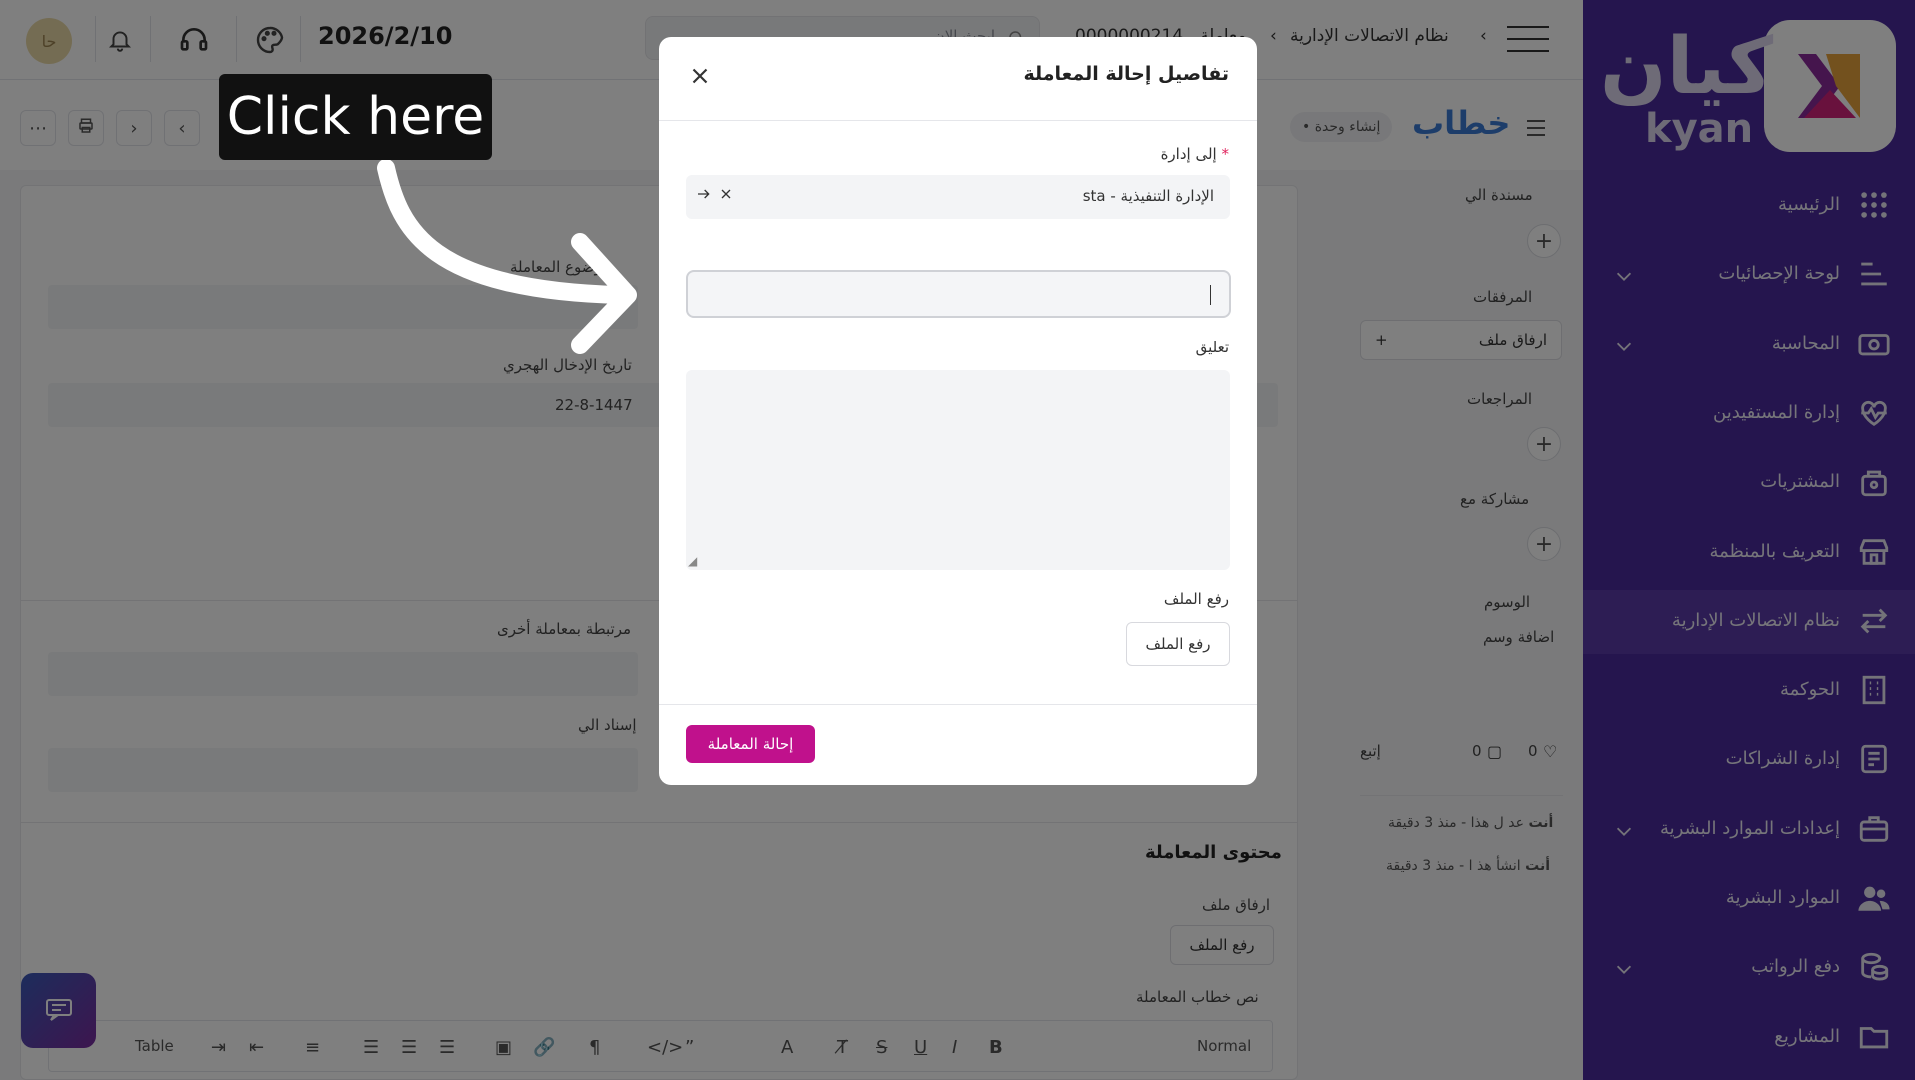 This screenshot has width=1915, height=1080. I want to click on modal-upload-button: رفع الملف, so click(1178, 644).